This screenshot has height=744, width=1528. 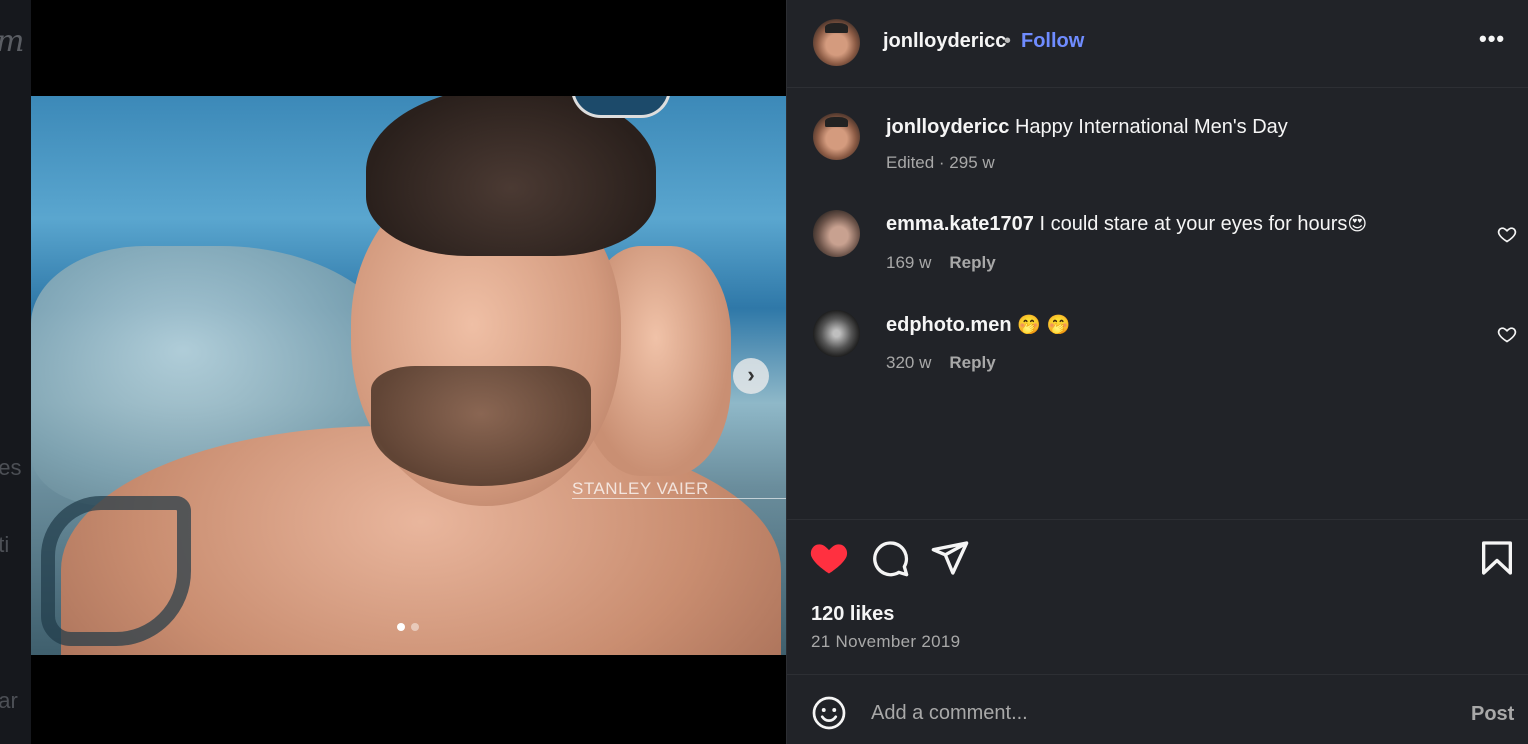 What do you see at coordinates (909, 362) in the screenshot?
I see `comment-age: 320 w` at bounding box center [909, 362].